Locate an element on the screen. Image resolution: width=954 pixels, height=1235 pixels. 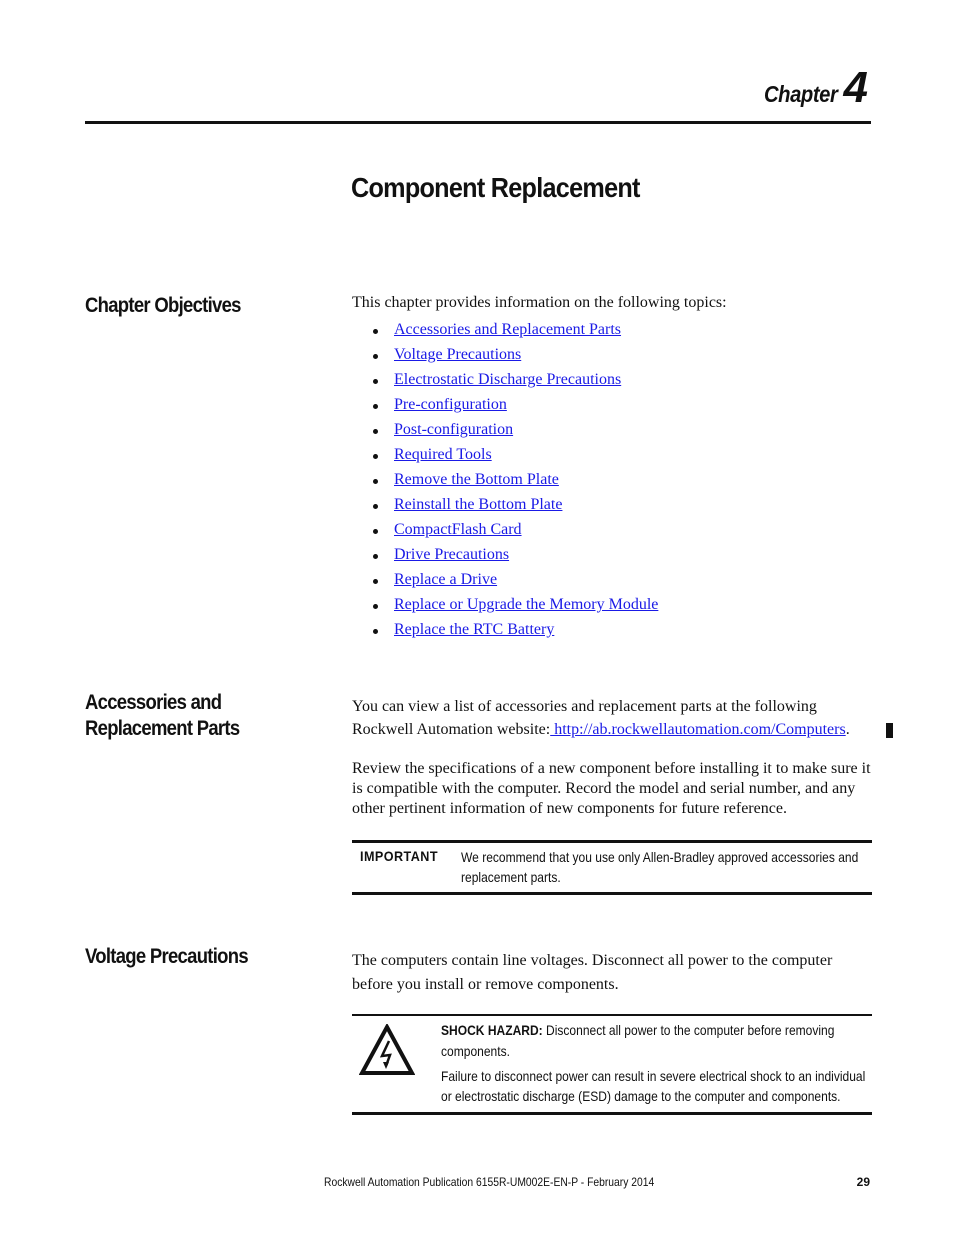
hazard-label: SHOCK HAZARD: is located at coordinates (492, 1030).